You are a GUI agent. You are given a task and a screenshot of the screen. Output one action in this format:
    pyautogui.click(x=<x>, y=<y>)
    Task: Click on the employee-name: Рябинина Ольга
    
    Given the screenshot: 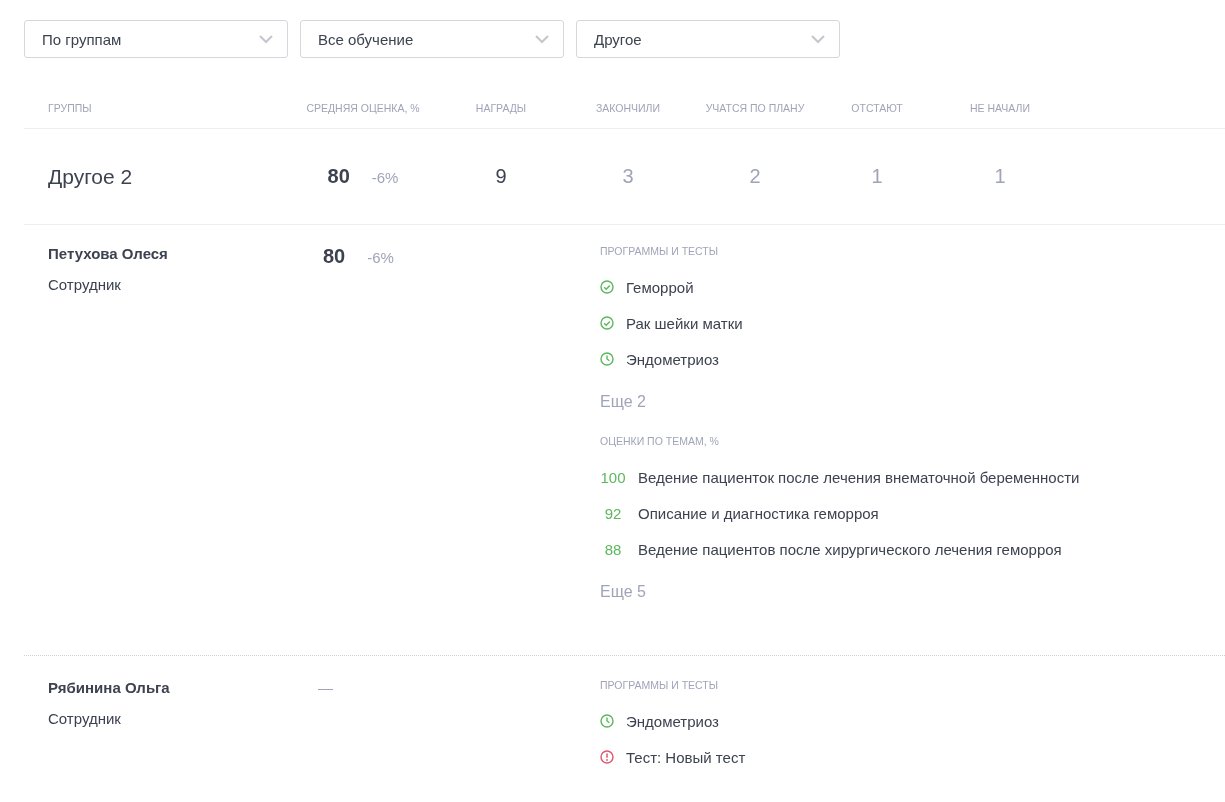 What is the action you would take?
    pyautogui.click(x=109, y=687)
    